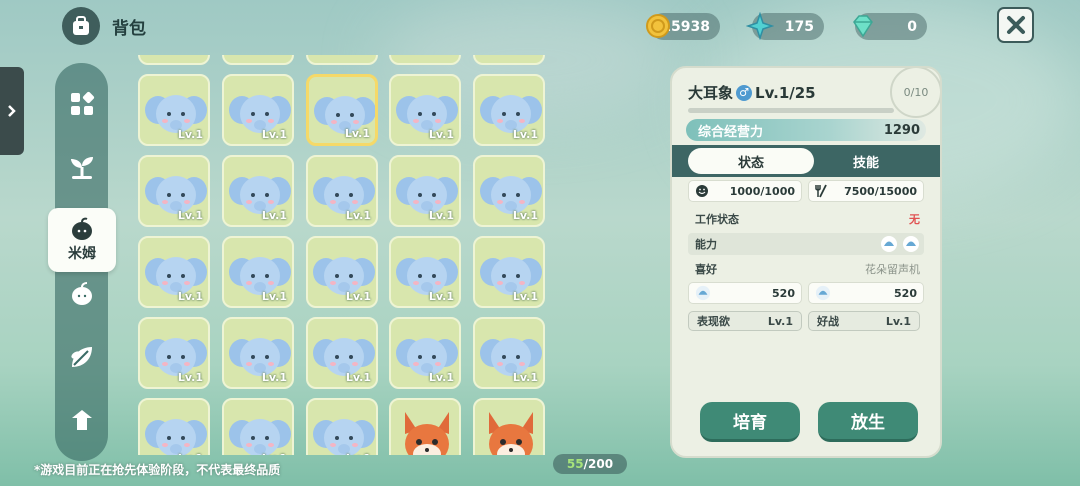  What do you see at coordinates (81, 26) in the screenshot?
I see `backpack-icon` at bounding box center [81, 26].